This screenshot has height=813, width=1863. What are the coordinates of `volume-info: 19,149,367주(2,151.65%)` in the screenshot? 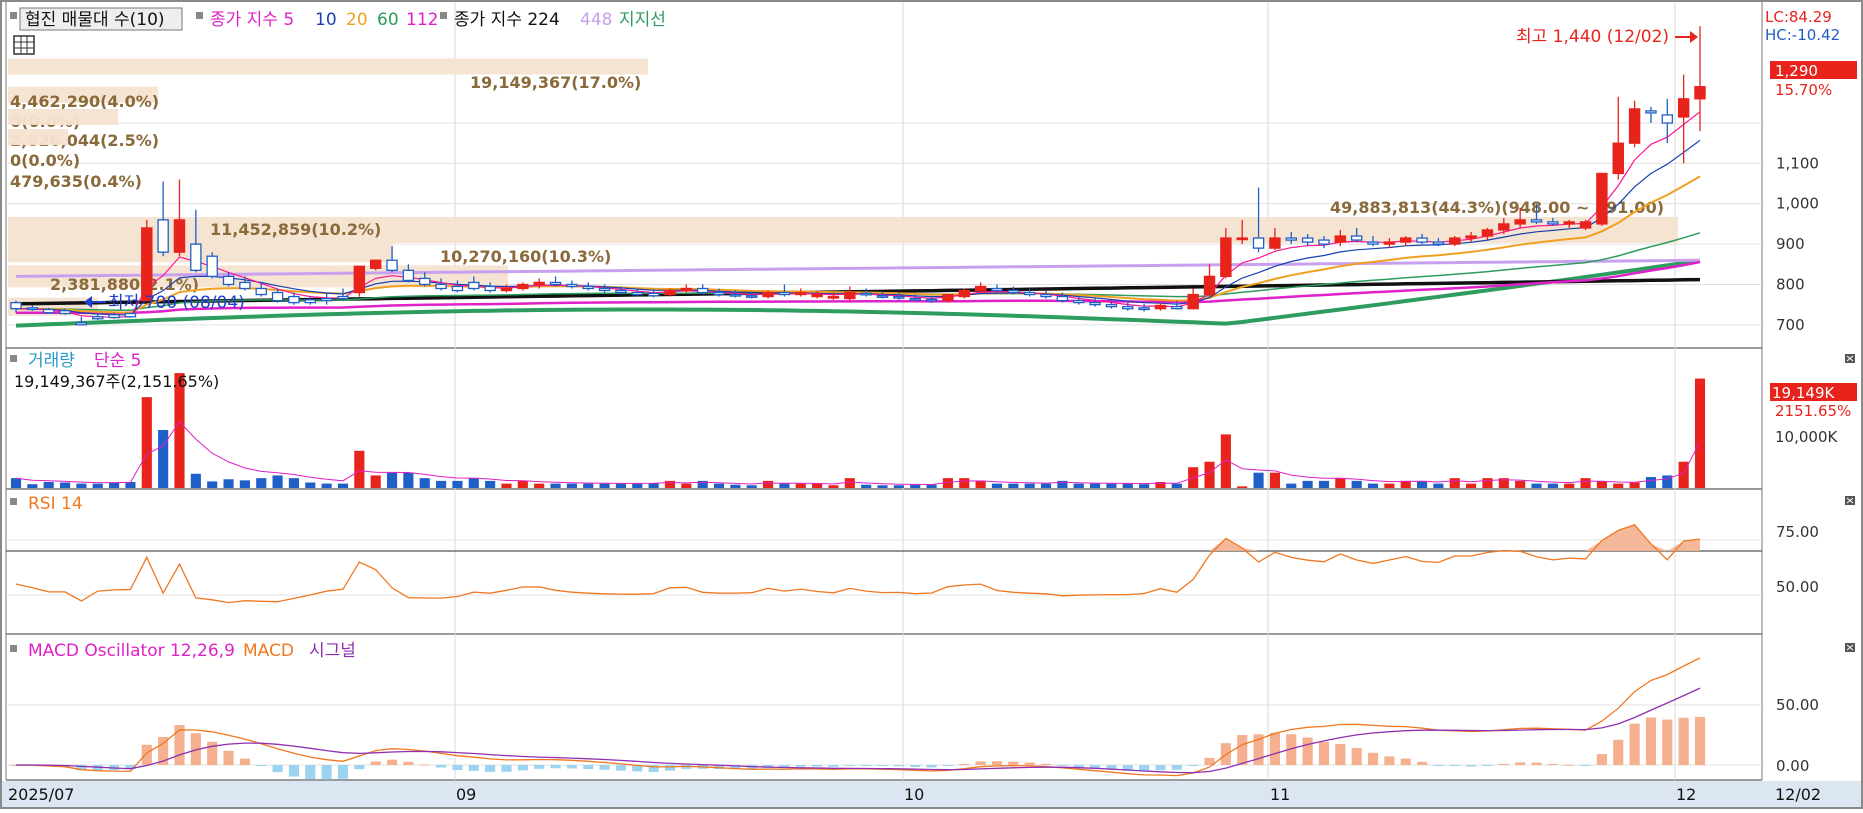 It's located at (116, 381).